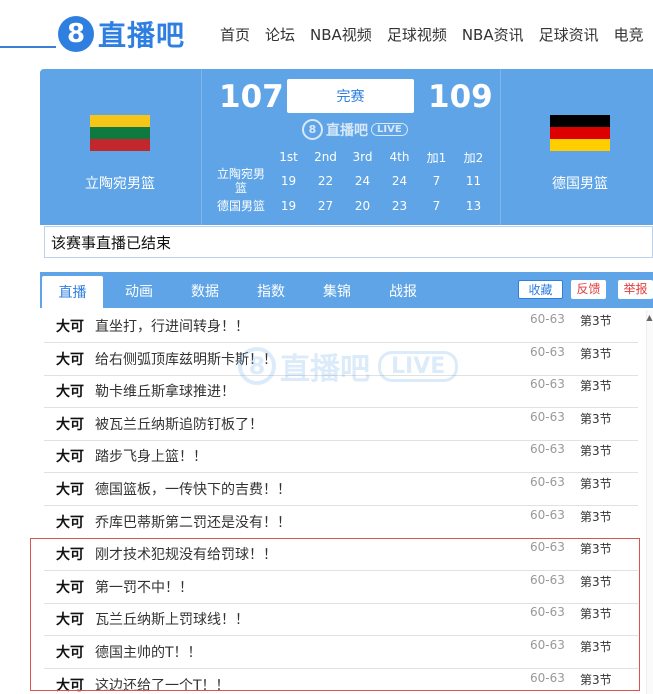  I want to click on quarter-header: 加1, so click(436, 157).